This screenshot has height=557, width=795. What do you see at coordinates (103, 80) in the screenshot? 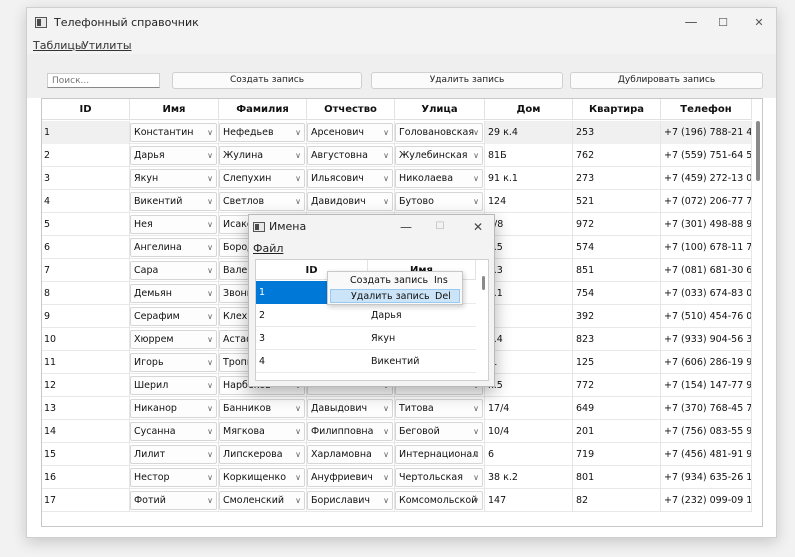
I see `search-input` at bounding box center [103, 80].